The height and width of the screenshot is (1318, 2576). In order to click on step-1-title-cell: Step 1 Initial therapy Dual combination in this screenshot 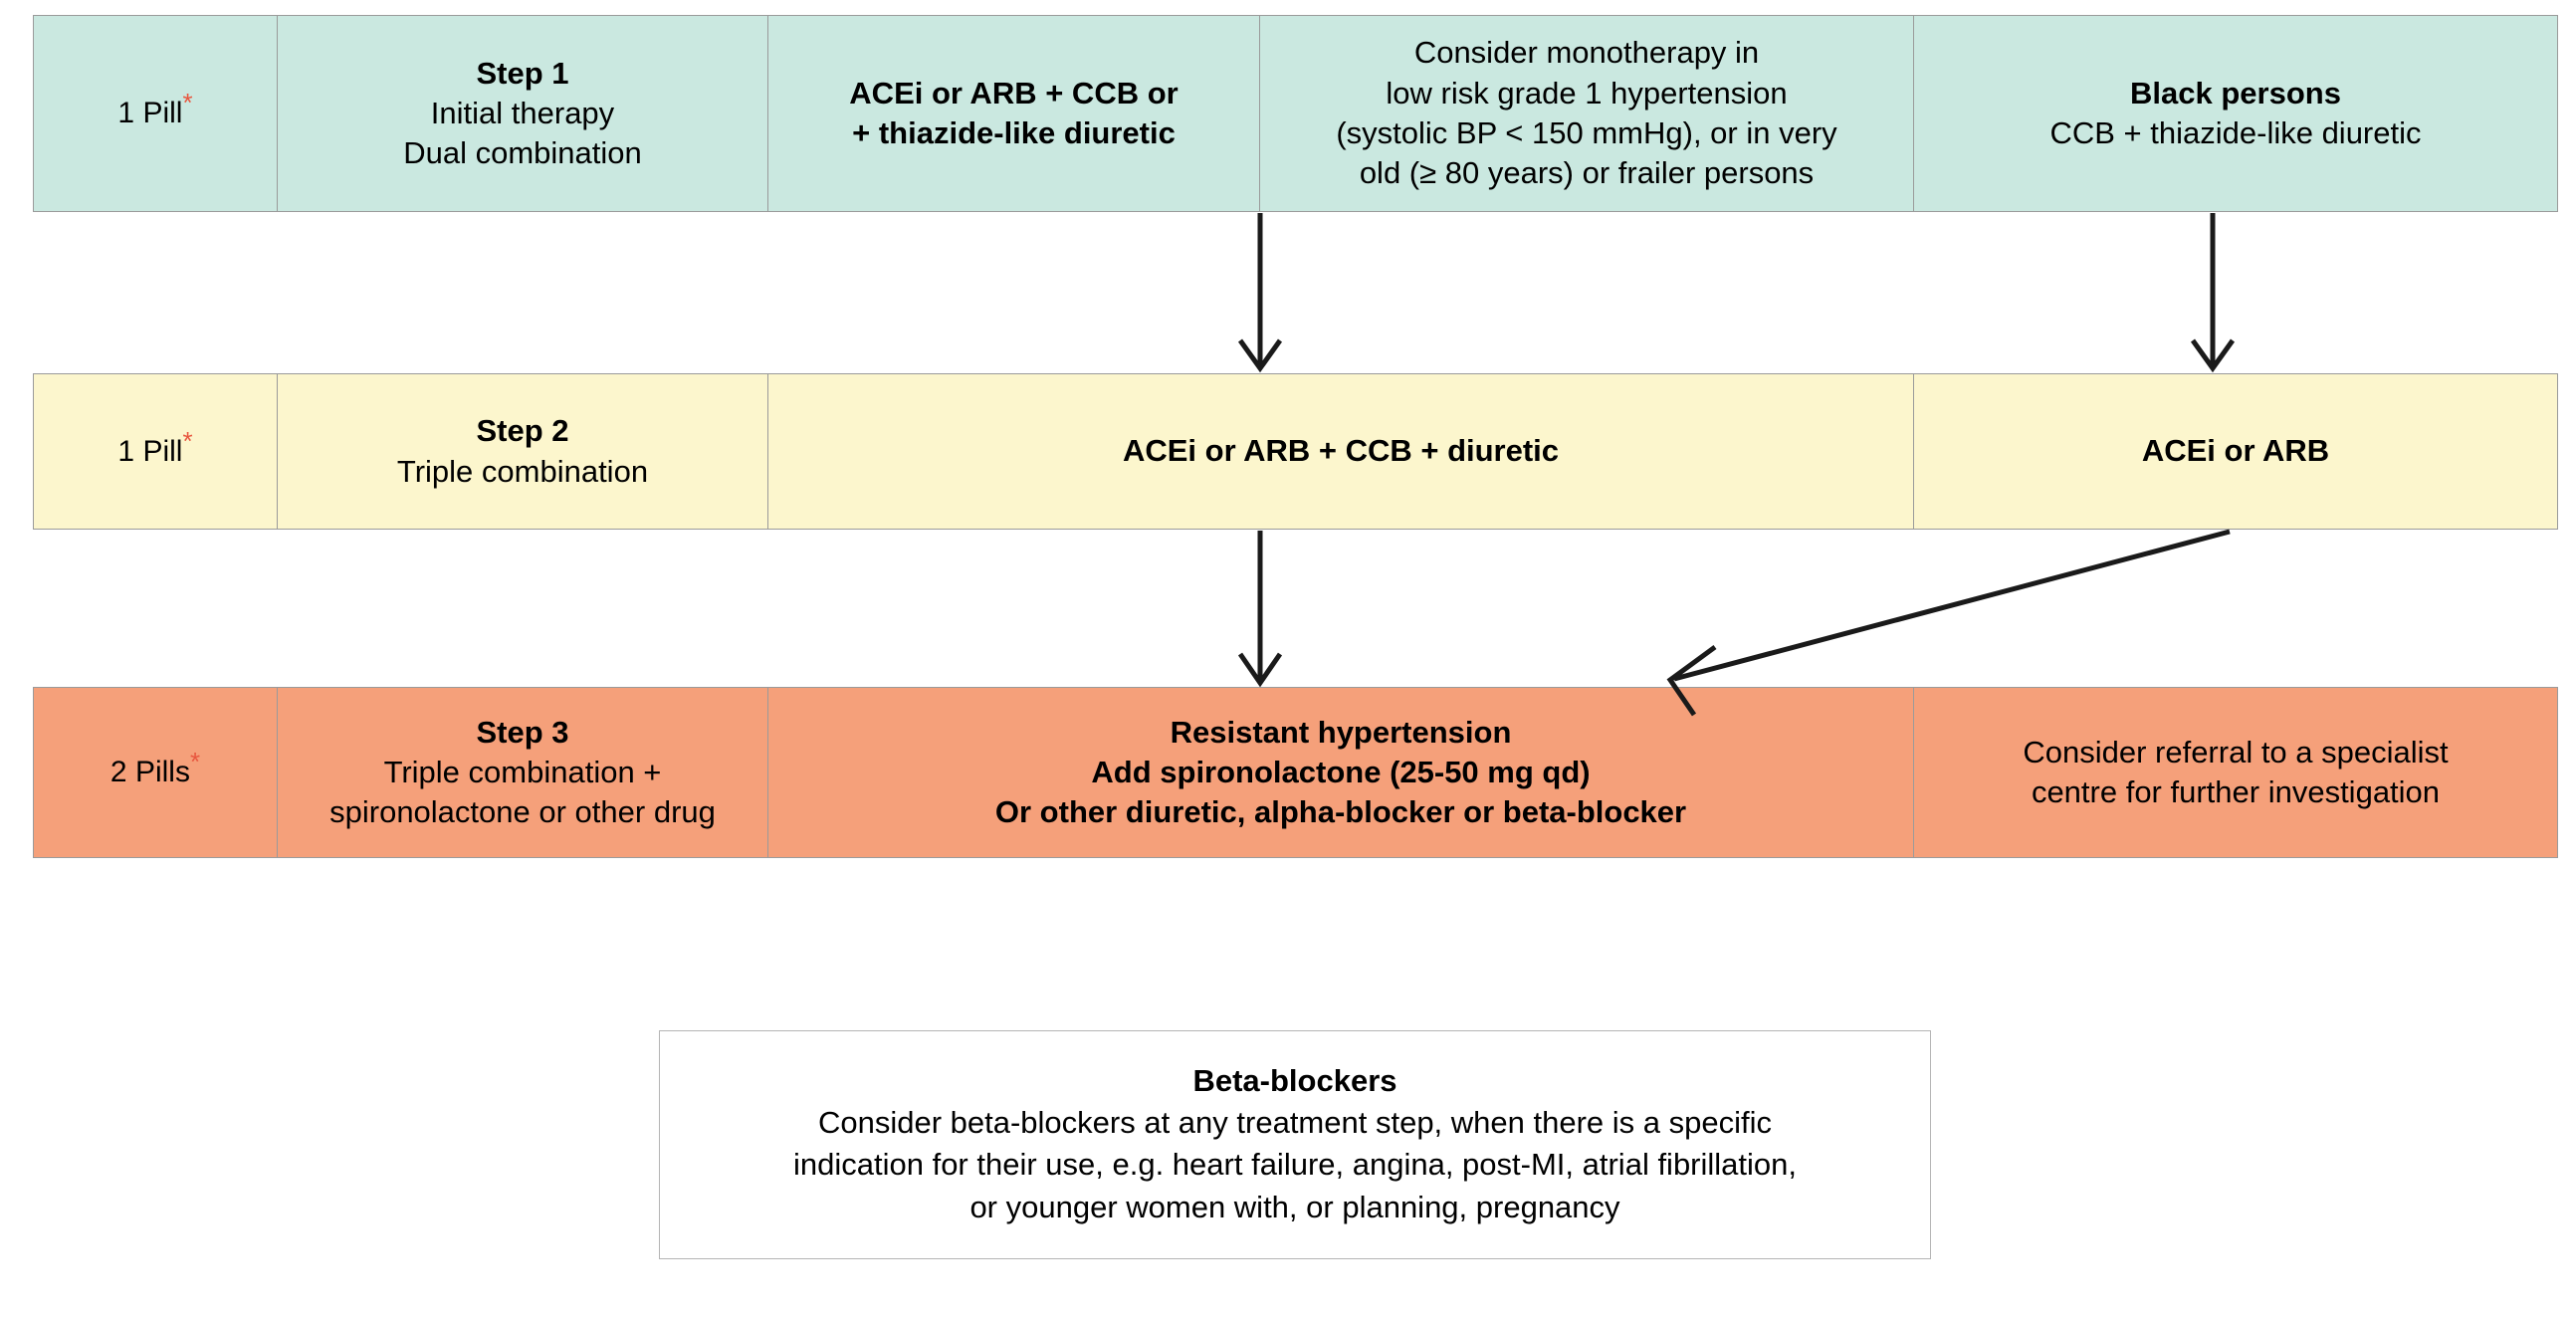, I will do `click(523, 113)`.